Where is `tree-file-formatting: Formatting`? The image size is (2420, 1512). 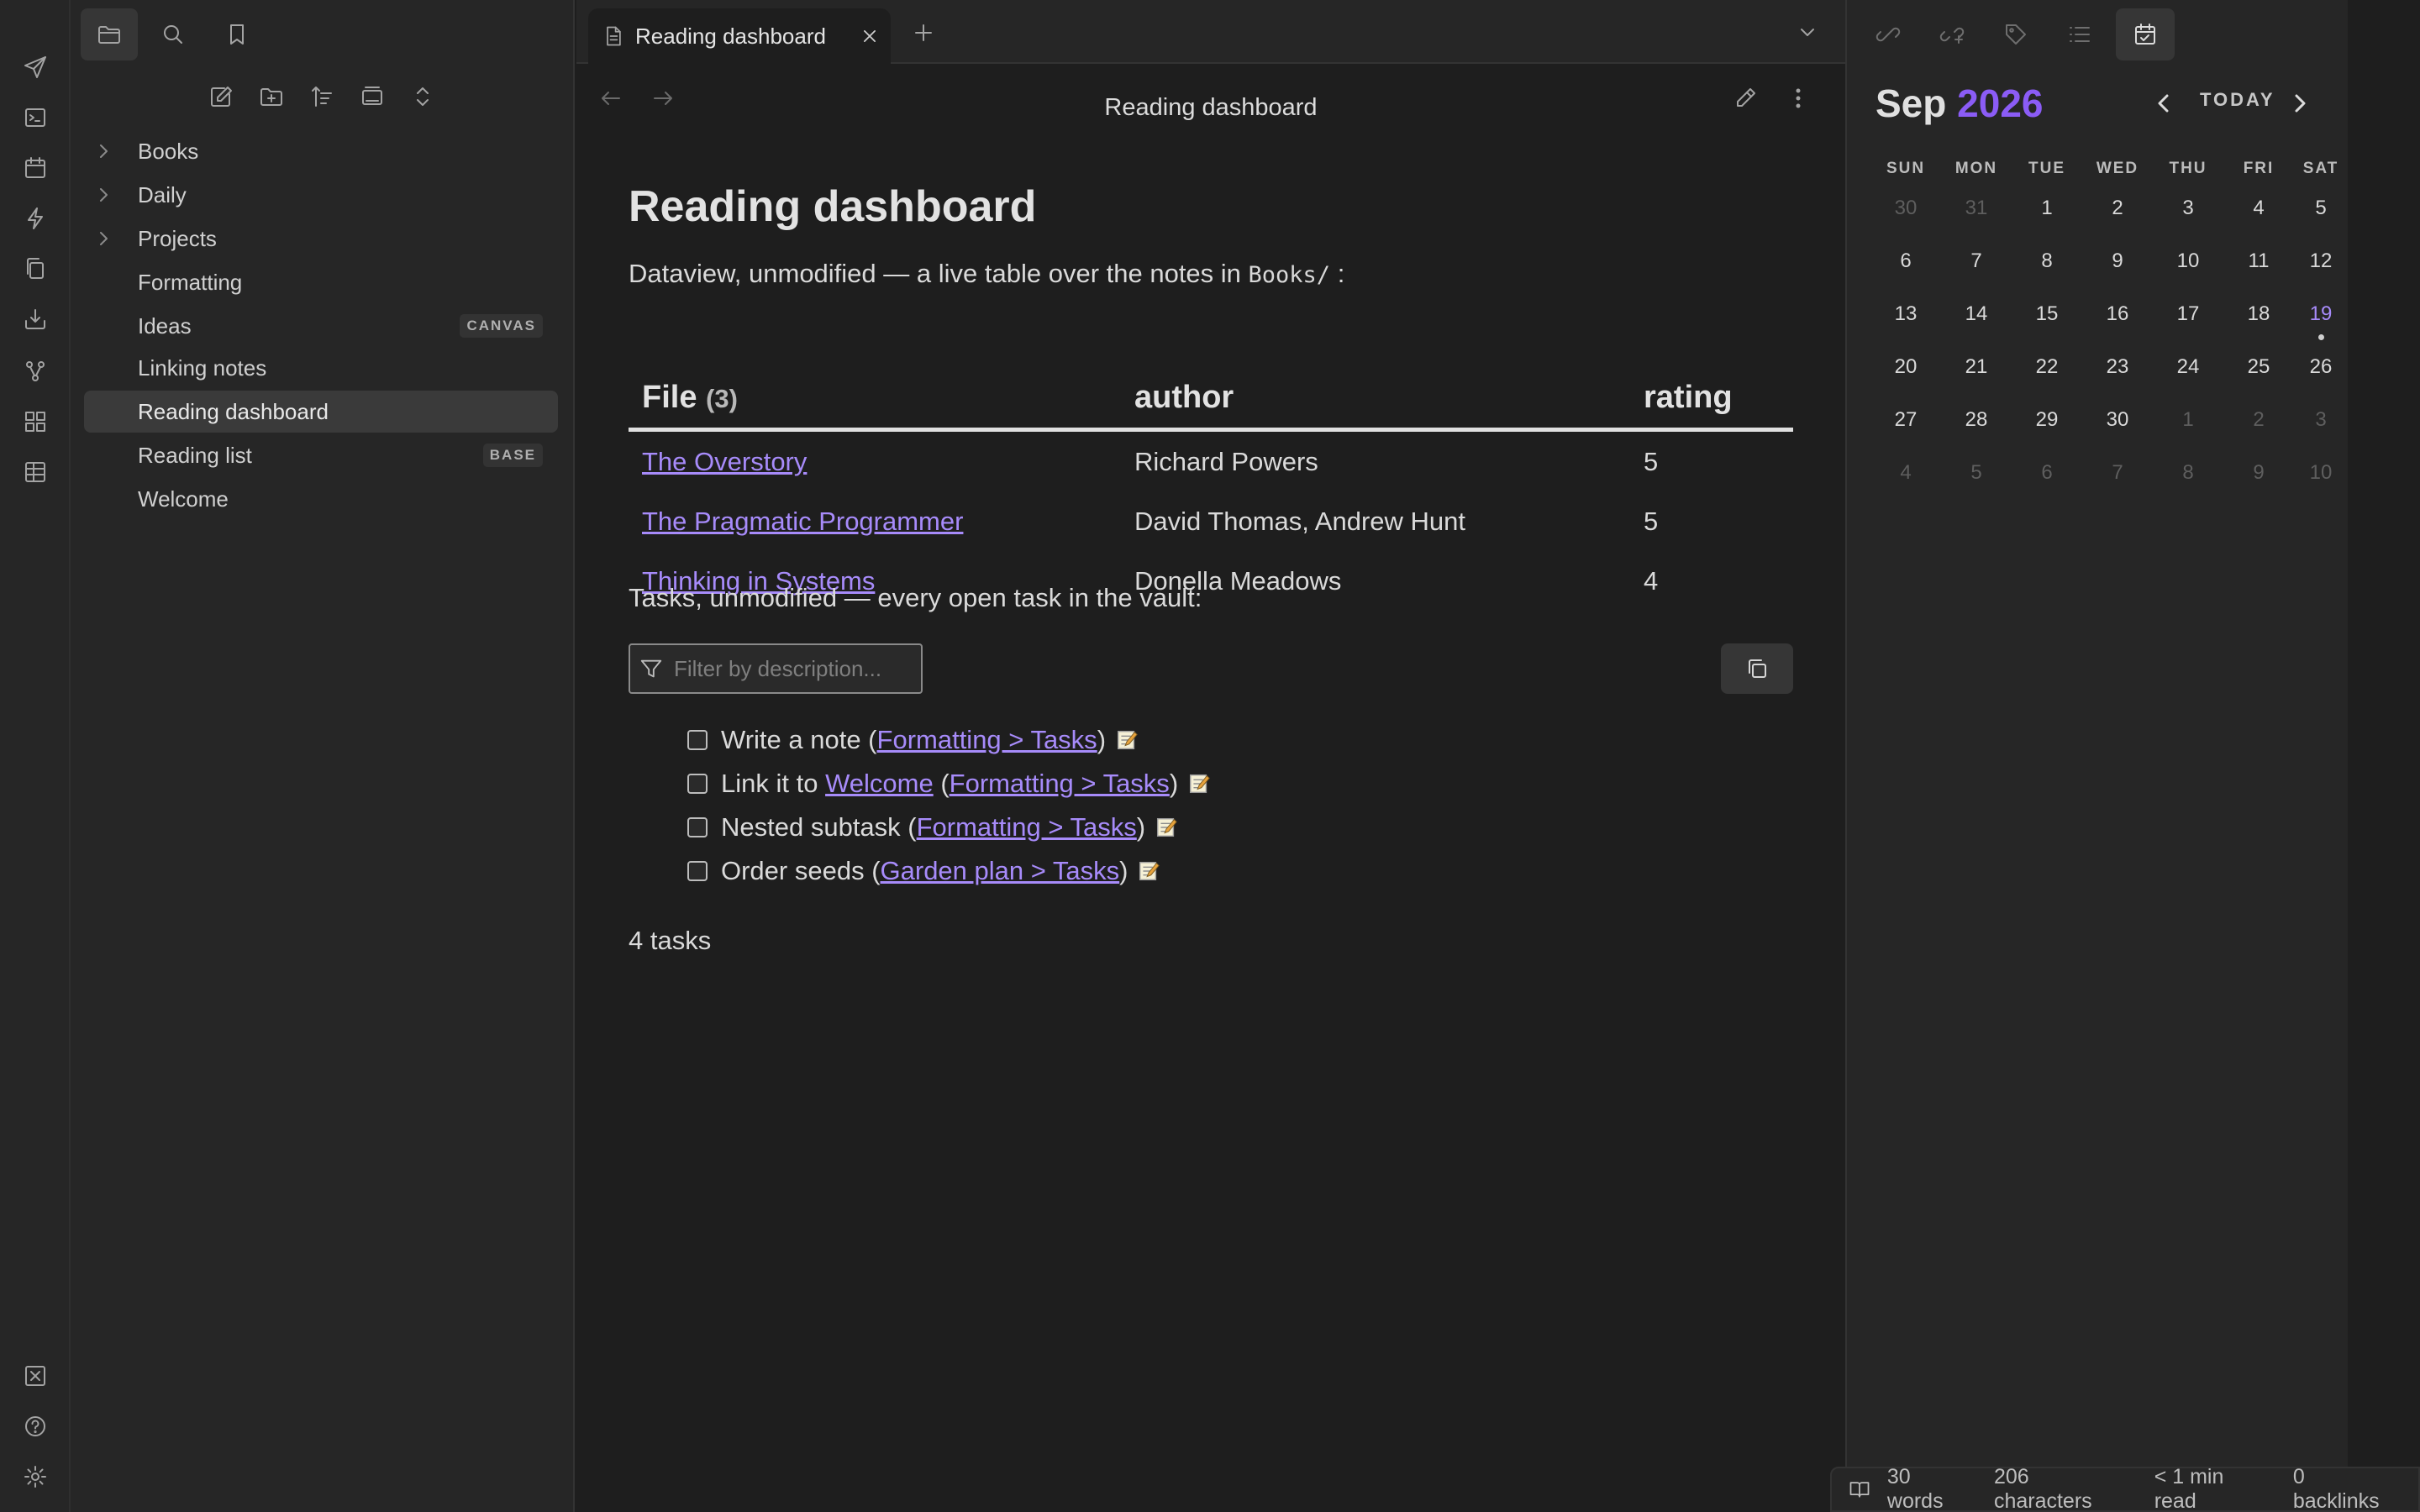
tree-file-formatting: Formatting is located at coordinates (321, 282).